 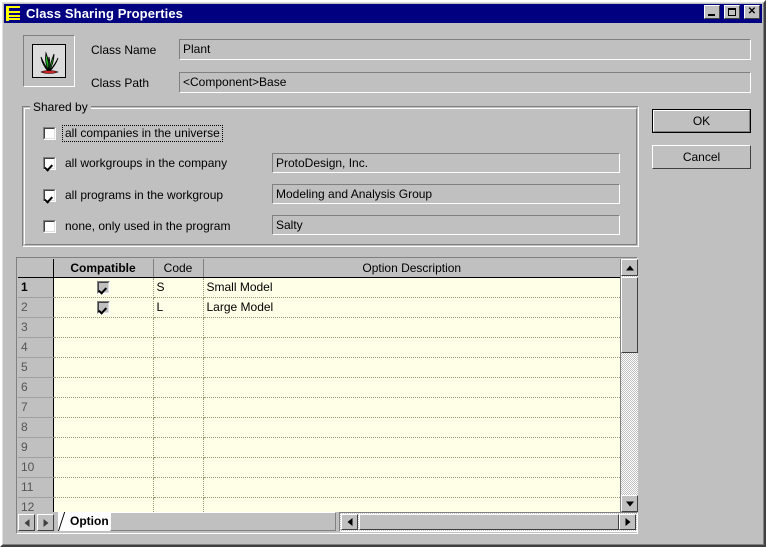 What do you see at coordinates (49, 195) in the screenshot?
I see `checkbox-programs` at bounding box center [49, 195].